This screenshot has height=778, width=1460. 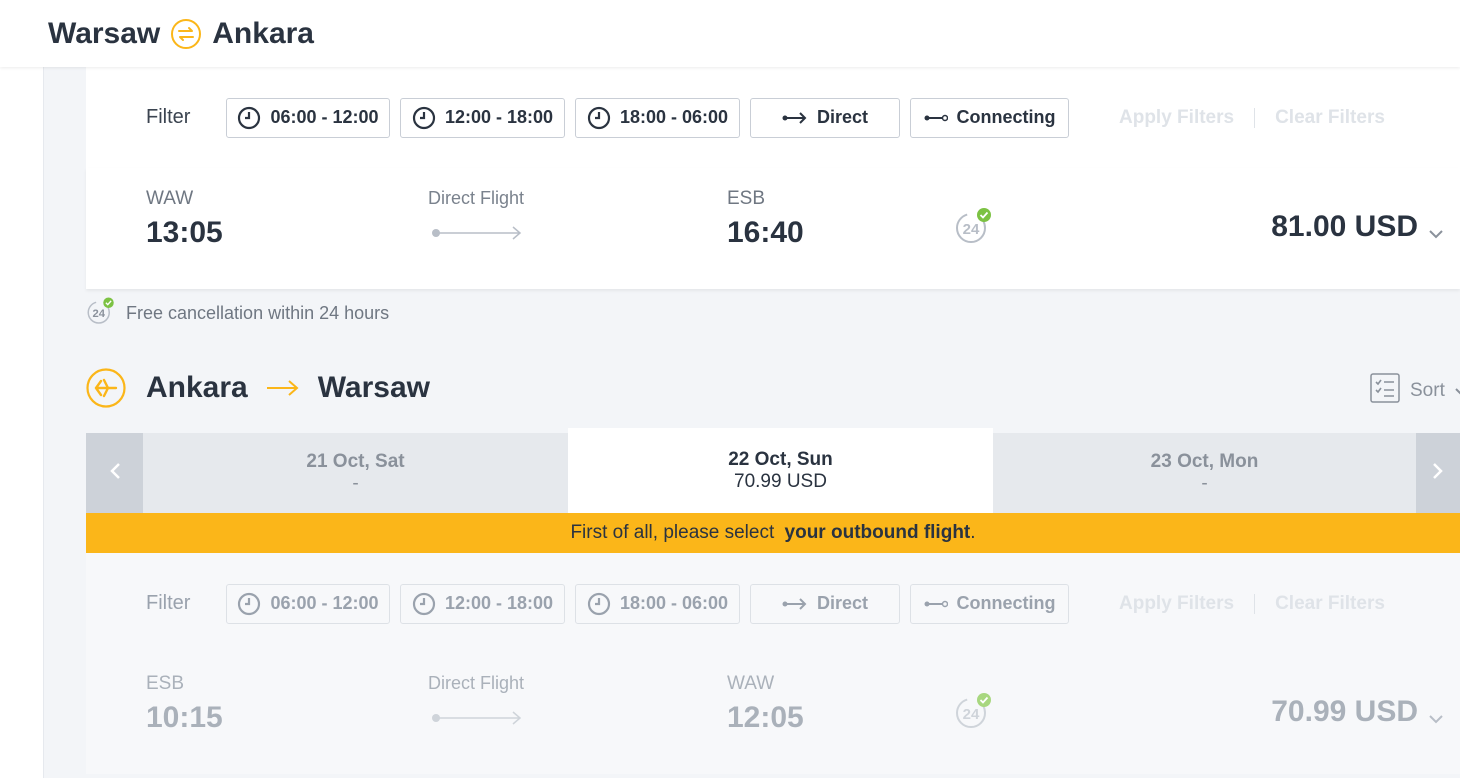 I want to click on plane-icon, so click(x=106, y=388).